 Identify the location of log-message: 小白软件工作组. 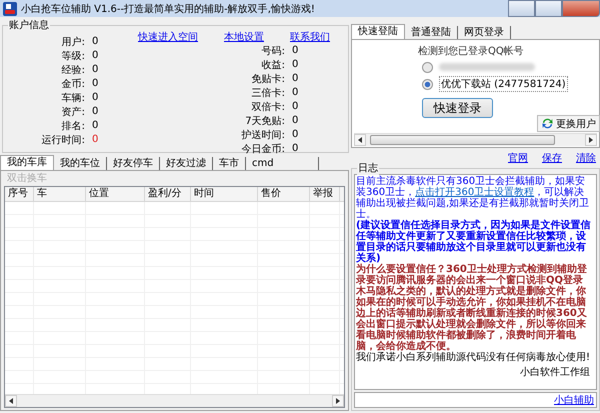
(555, 372).